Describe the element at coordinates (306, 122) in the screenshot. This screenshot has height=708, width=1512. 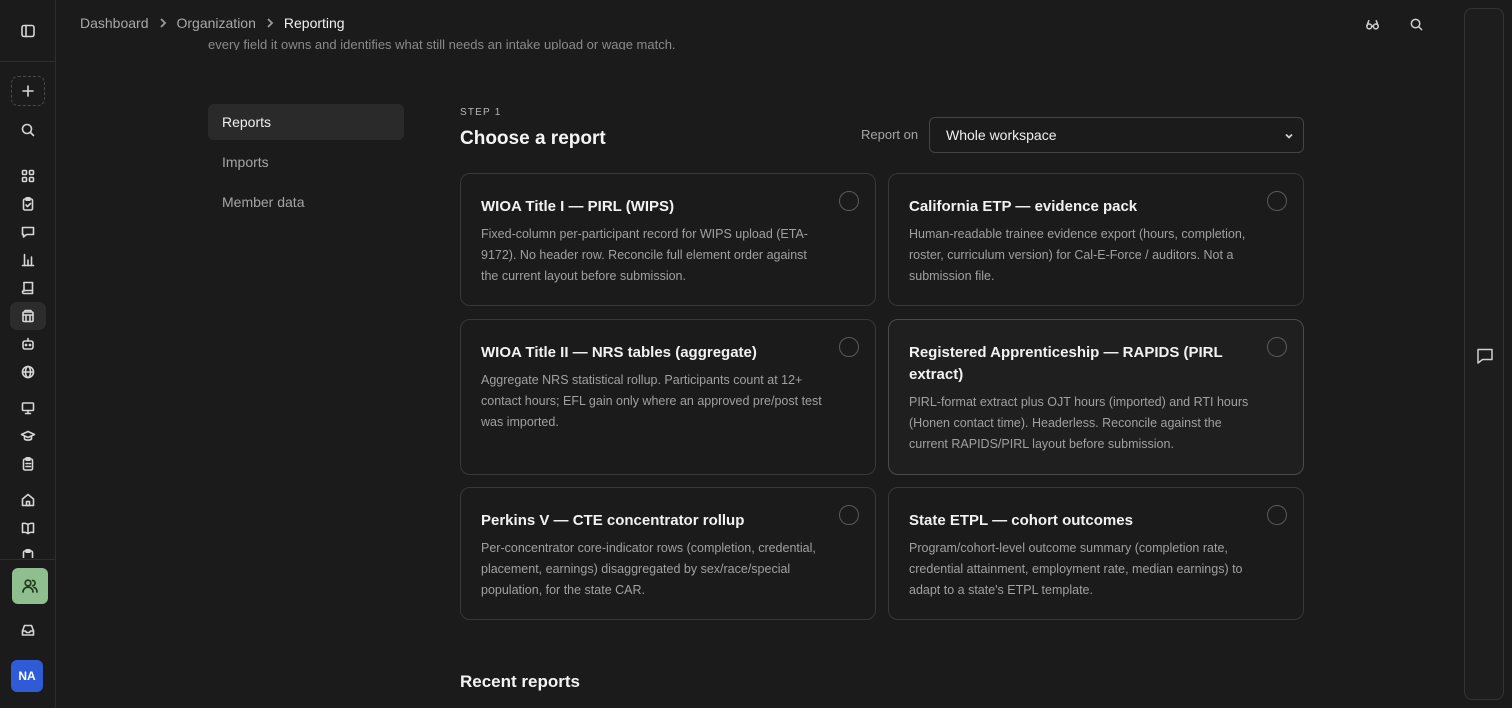
I see `nav-item-reports: Reports` at that location.